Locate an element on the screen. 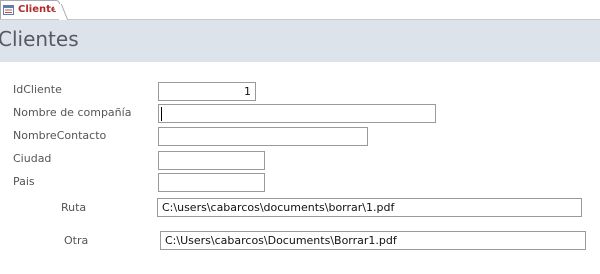  pais-field is located at coordinates (211, 182).